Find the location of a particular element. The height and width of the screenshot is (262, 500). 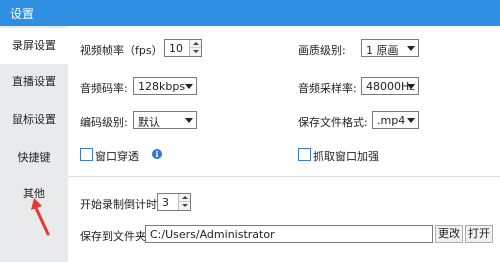

format-label: 保存文件格式: is located at coordinates (333, 122).